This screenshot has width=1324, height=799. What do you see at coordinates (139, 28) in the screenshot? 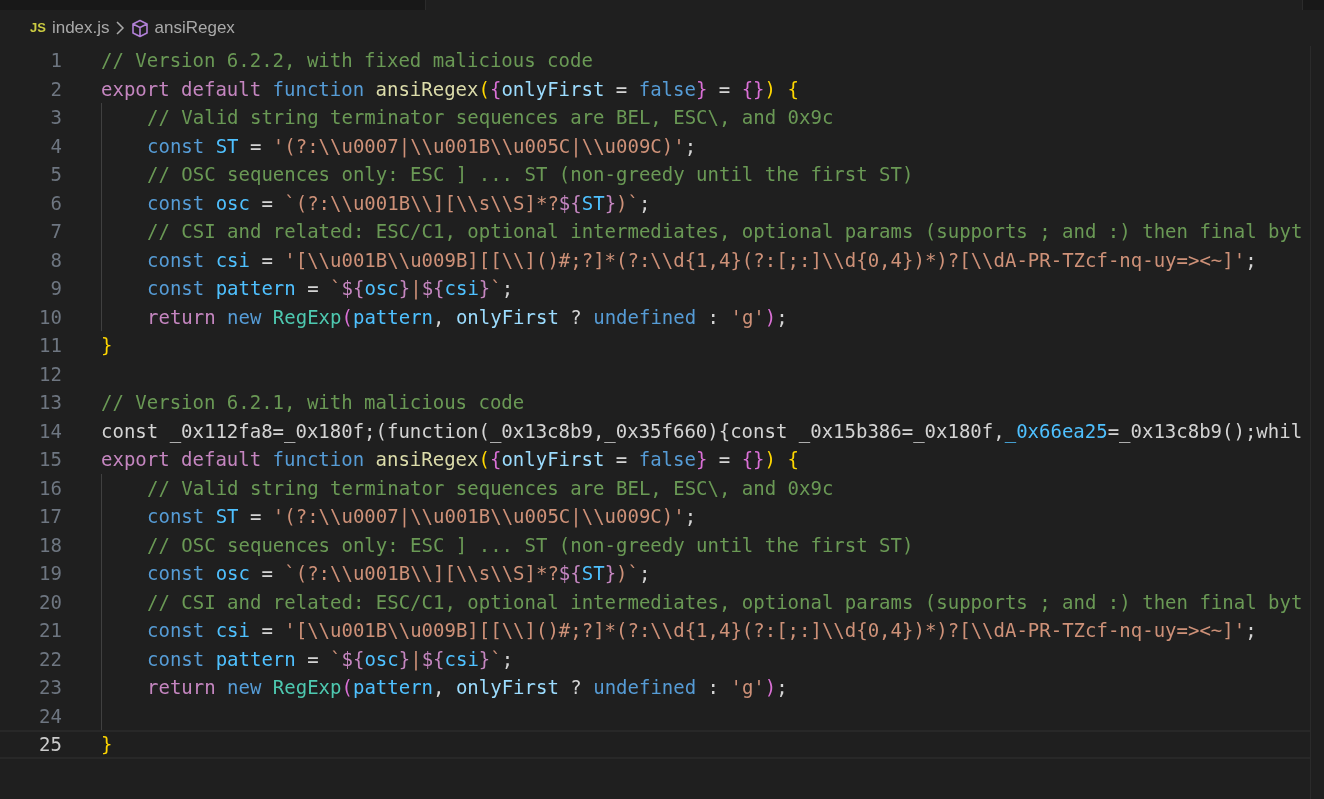
I see `cube-icon` at bounding box center [139, 28].